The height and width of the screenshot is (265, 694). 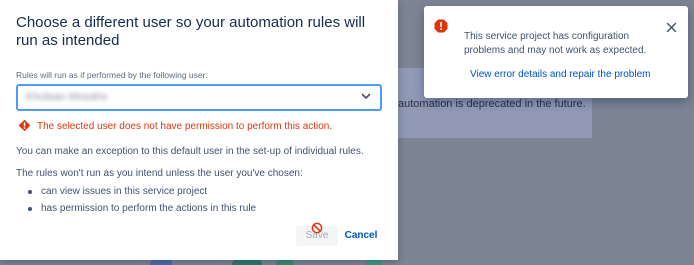 What do you see at coordinates (361, 236) in the screenshot?
I see `cancel-button: Cancel` at bounding box center [361, 236].